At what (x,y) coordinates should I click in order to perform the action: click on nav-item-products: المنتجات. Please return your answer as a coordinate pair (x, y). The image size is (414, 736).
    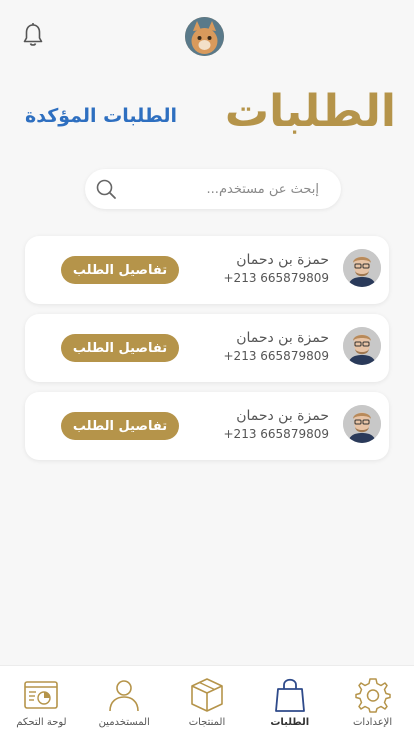
    Looking at the image, I should click on (207, 701).